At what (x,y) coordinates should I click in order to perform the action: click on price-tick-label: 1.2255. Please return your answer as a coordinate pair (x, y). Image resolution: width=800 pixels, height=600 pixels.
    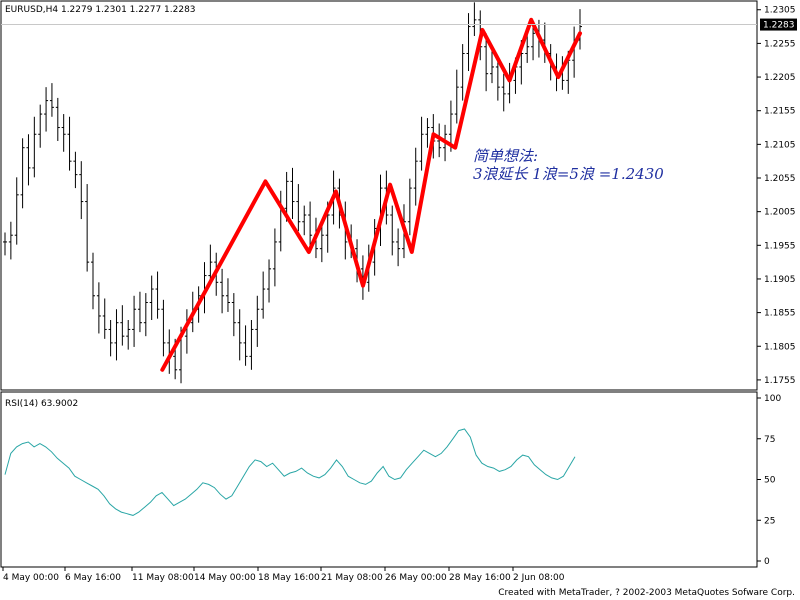
    Looking at the image, I should click on (780, 44).